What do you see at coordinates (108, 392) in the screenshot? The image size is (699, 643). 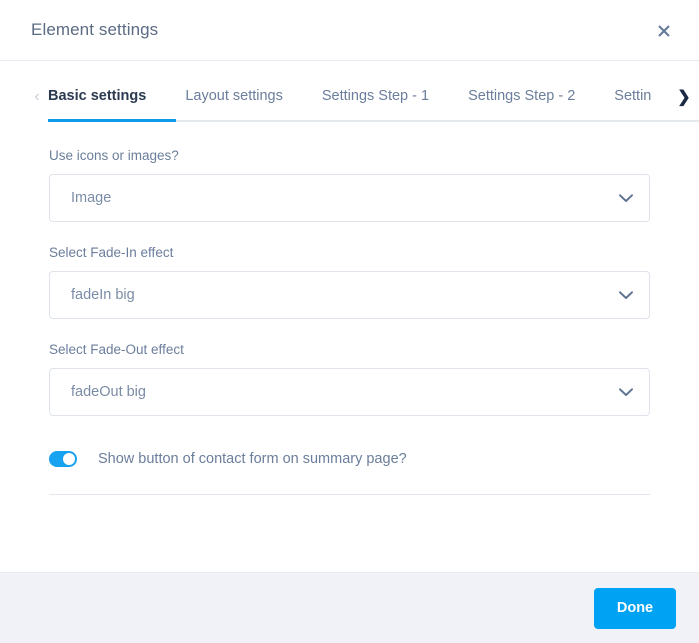 I see `select-value: fadeOut big` at bounding box center [108, 392].